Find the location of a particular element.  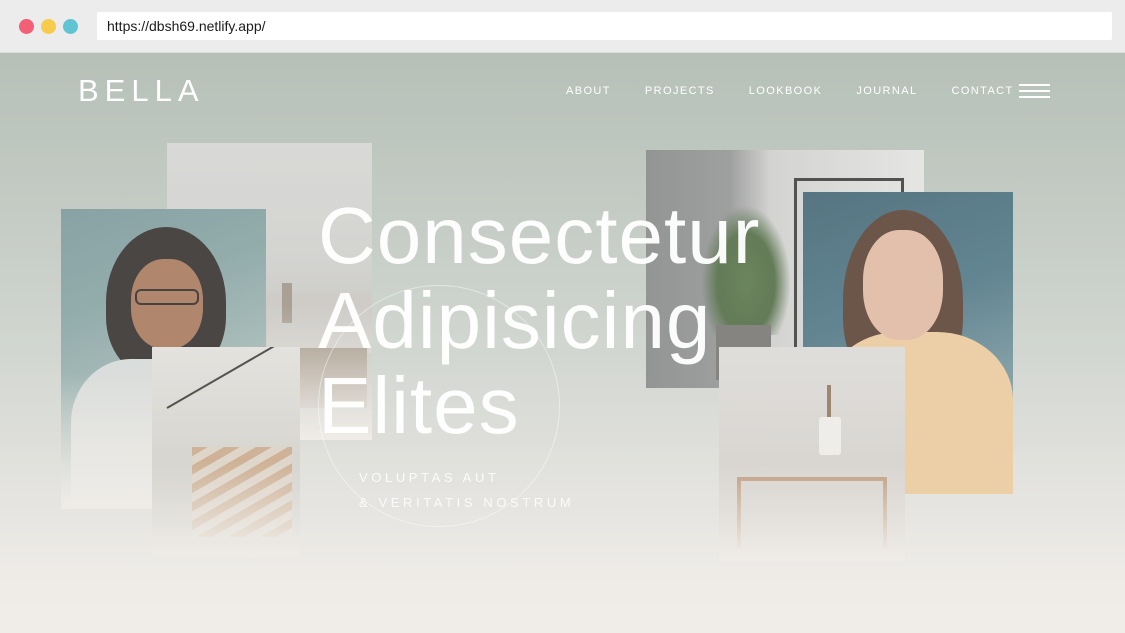

hero-title-line-3: Elites is located at coordinates (419, 405).